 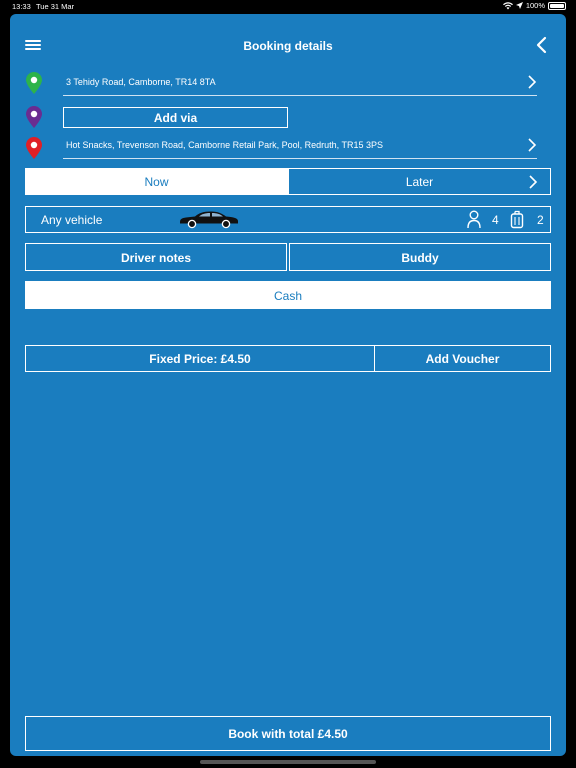 I want to click on payment-method-button: Cash, so click(x=288, y=295).